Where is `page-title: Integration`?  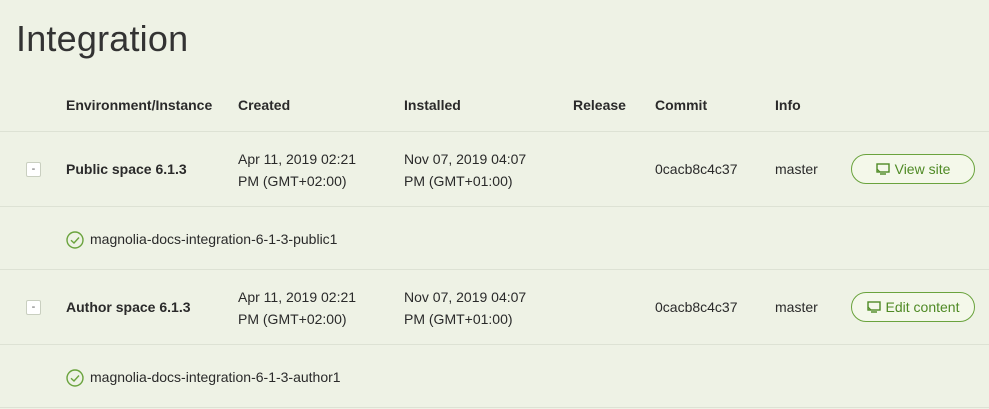
page-title: Integration is located at coordinates (102, 38).